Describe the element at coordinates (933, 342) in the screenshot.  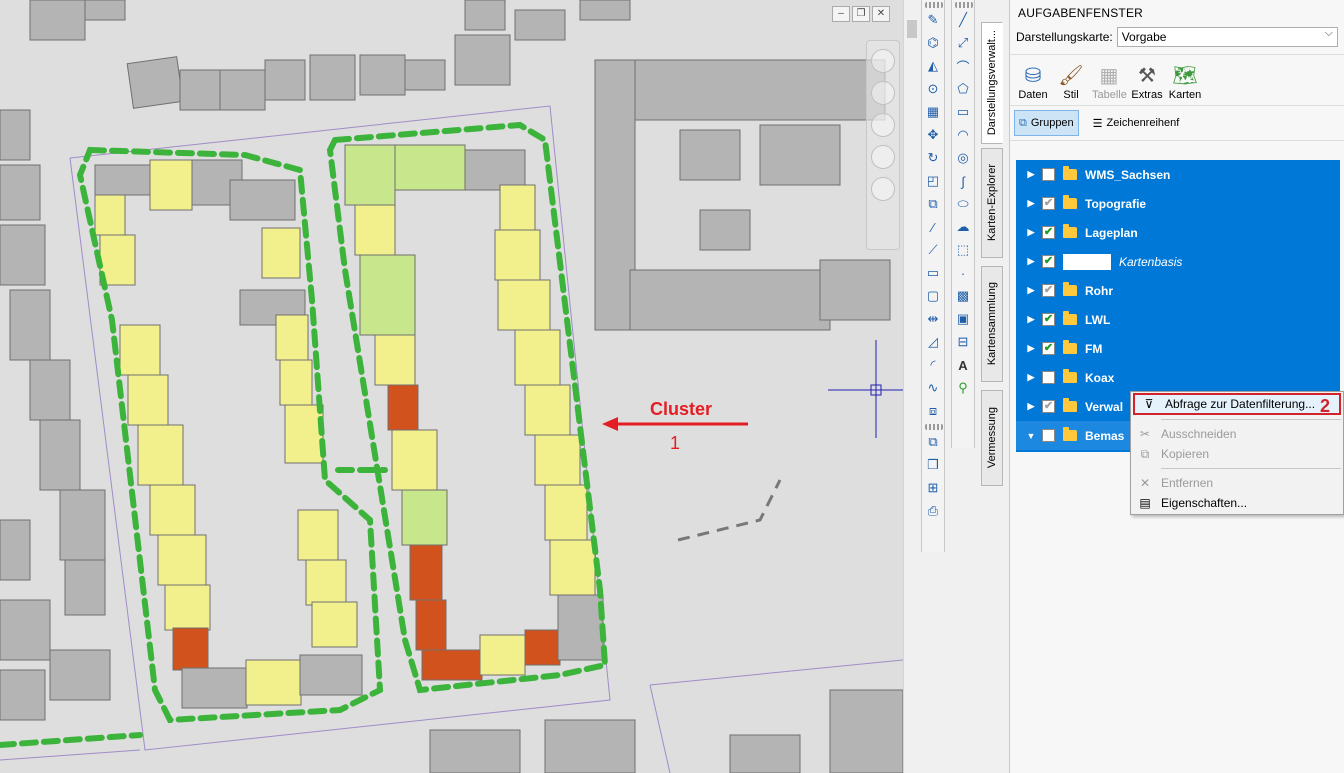
I see `corner-icon: ◿` at that location.